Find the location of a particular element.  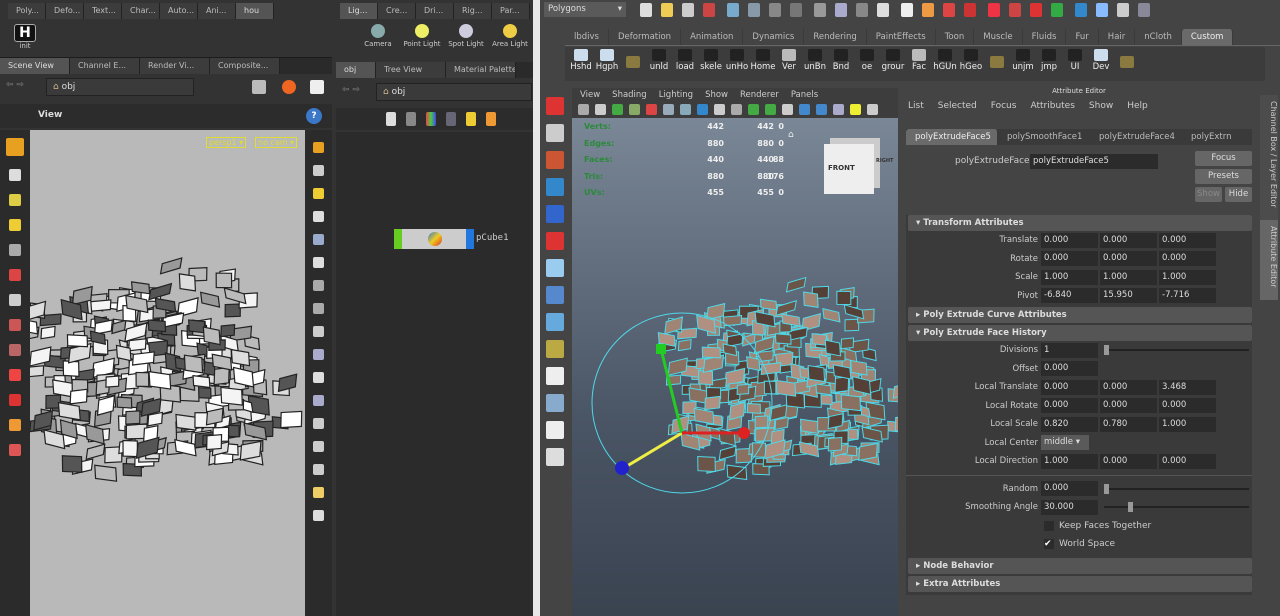

menu-set-dropdown: Polygons ▾ is located at coordinates (585, 9).